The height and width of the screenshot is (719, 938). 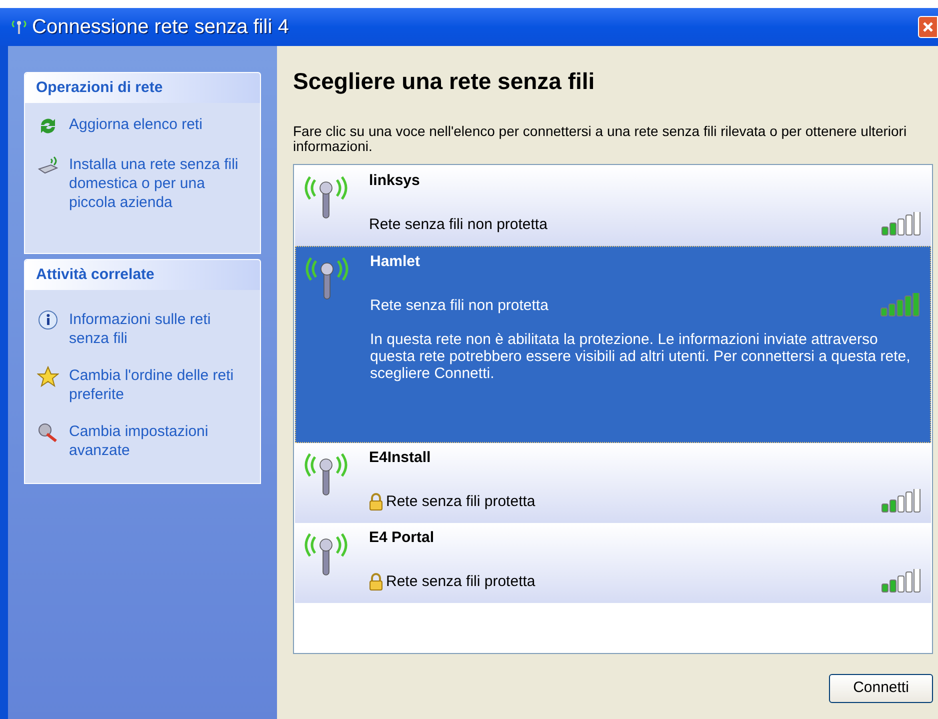 I want to click on close-icon, so click(x=928, y=27).